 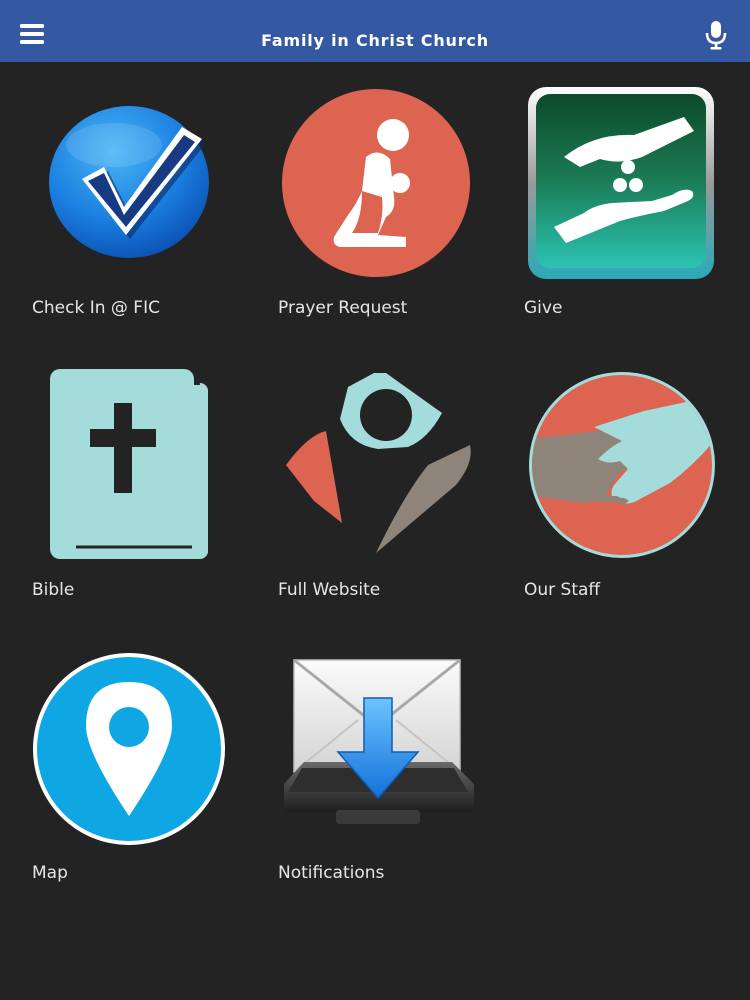 I want to click on tile-prayer-request: Prayer Request, so click(x=393, y=222).